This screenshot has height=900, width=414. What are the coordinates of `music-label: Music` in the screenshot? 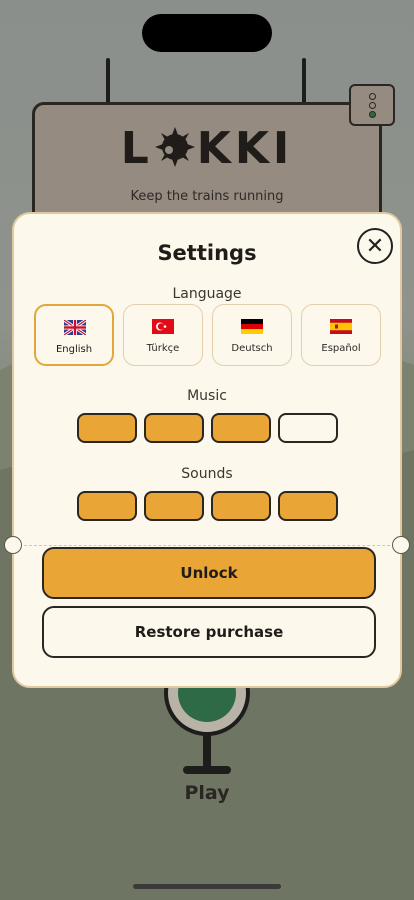 It's located at (207, 396).